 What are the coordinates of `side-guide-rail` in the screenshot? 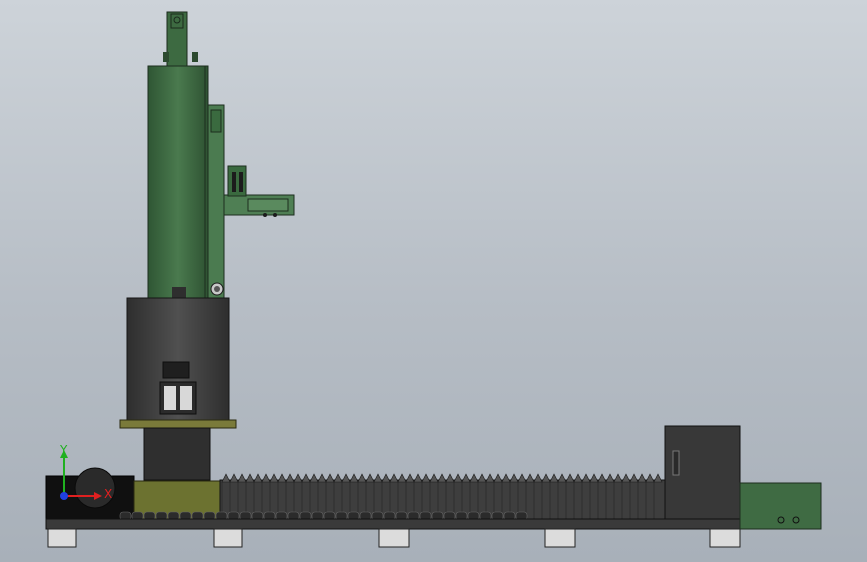 It's located at (216, 201).